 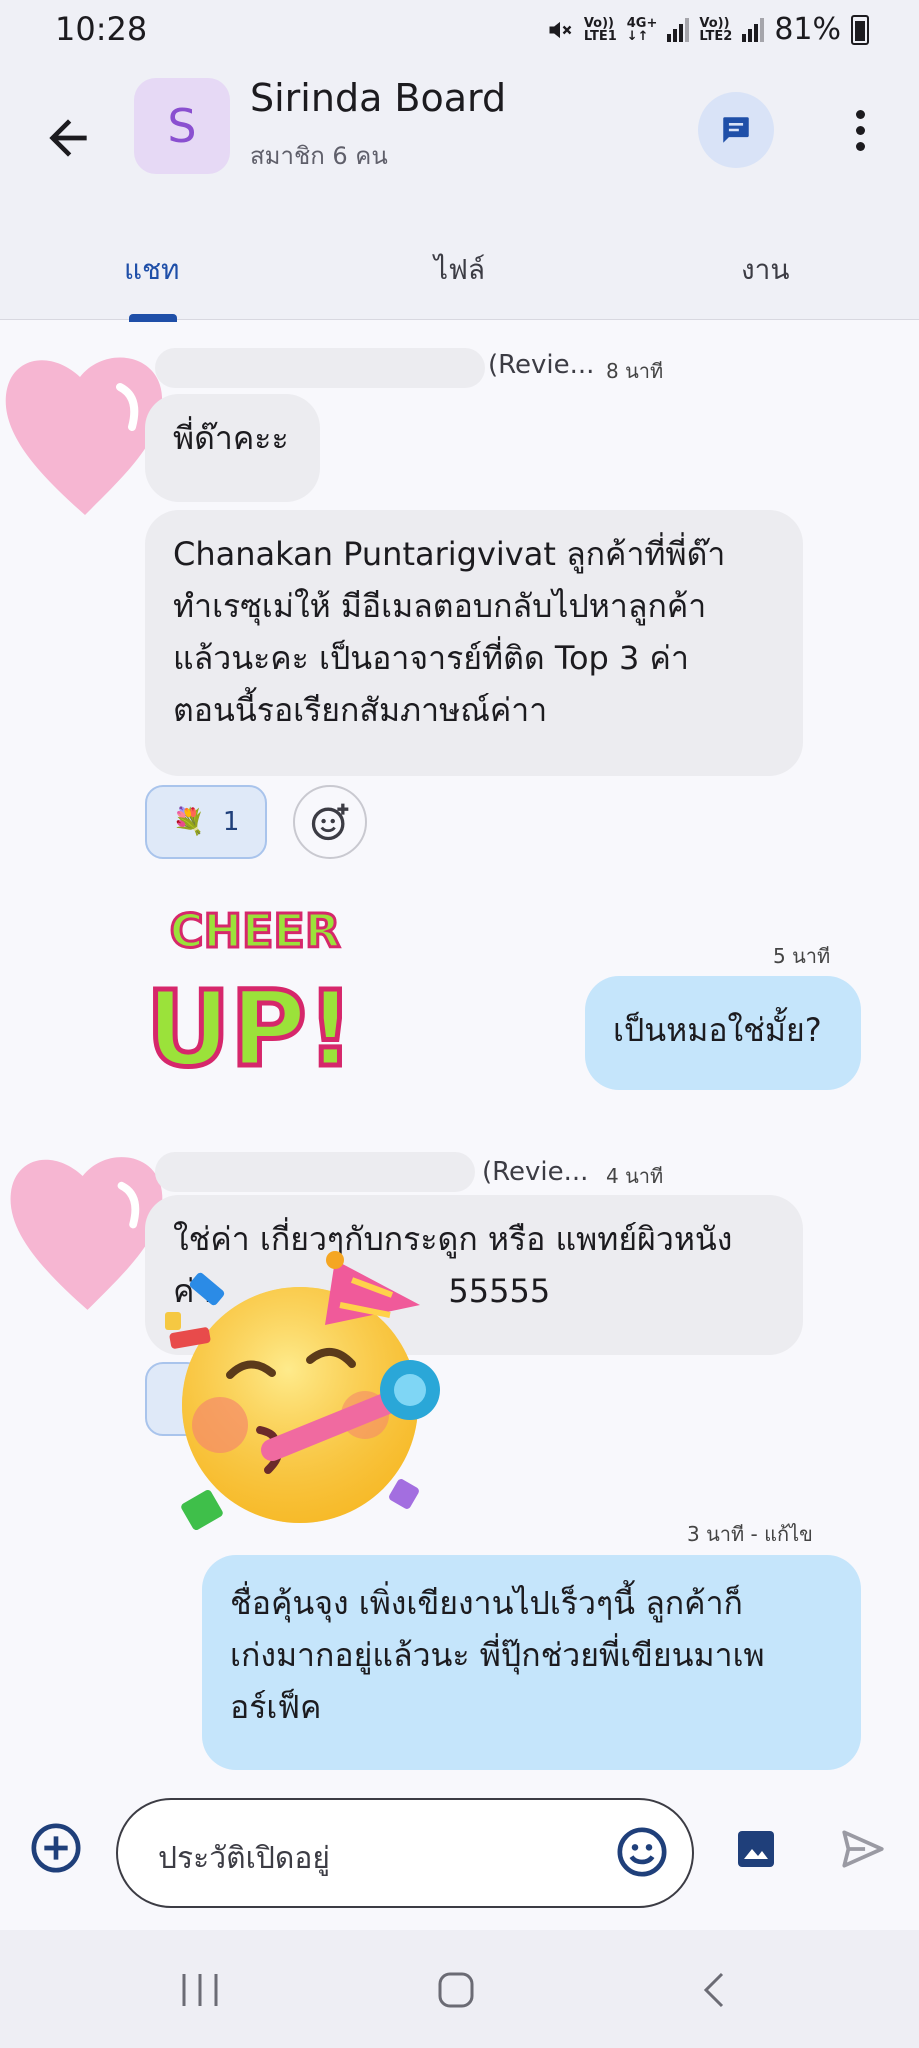 I want to click on message-time: 3 นาที - แก้ไข, so click(x=750, y=1534).